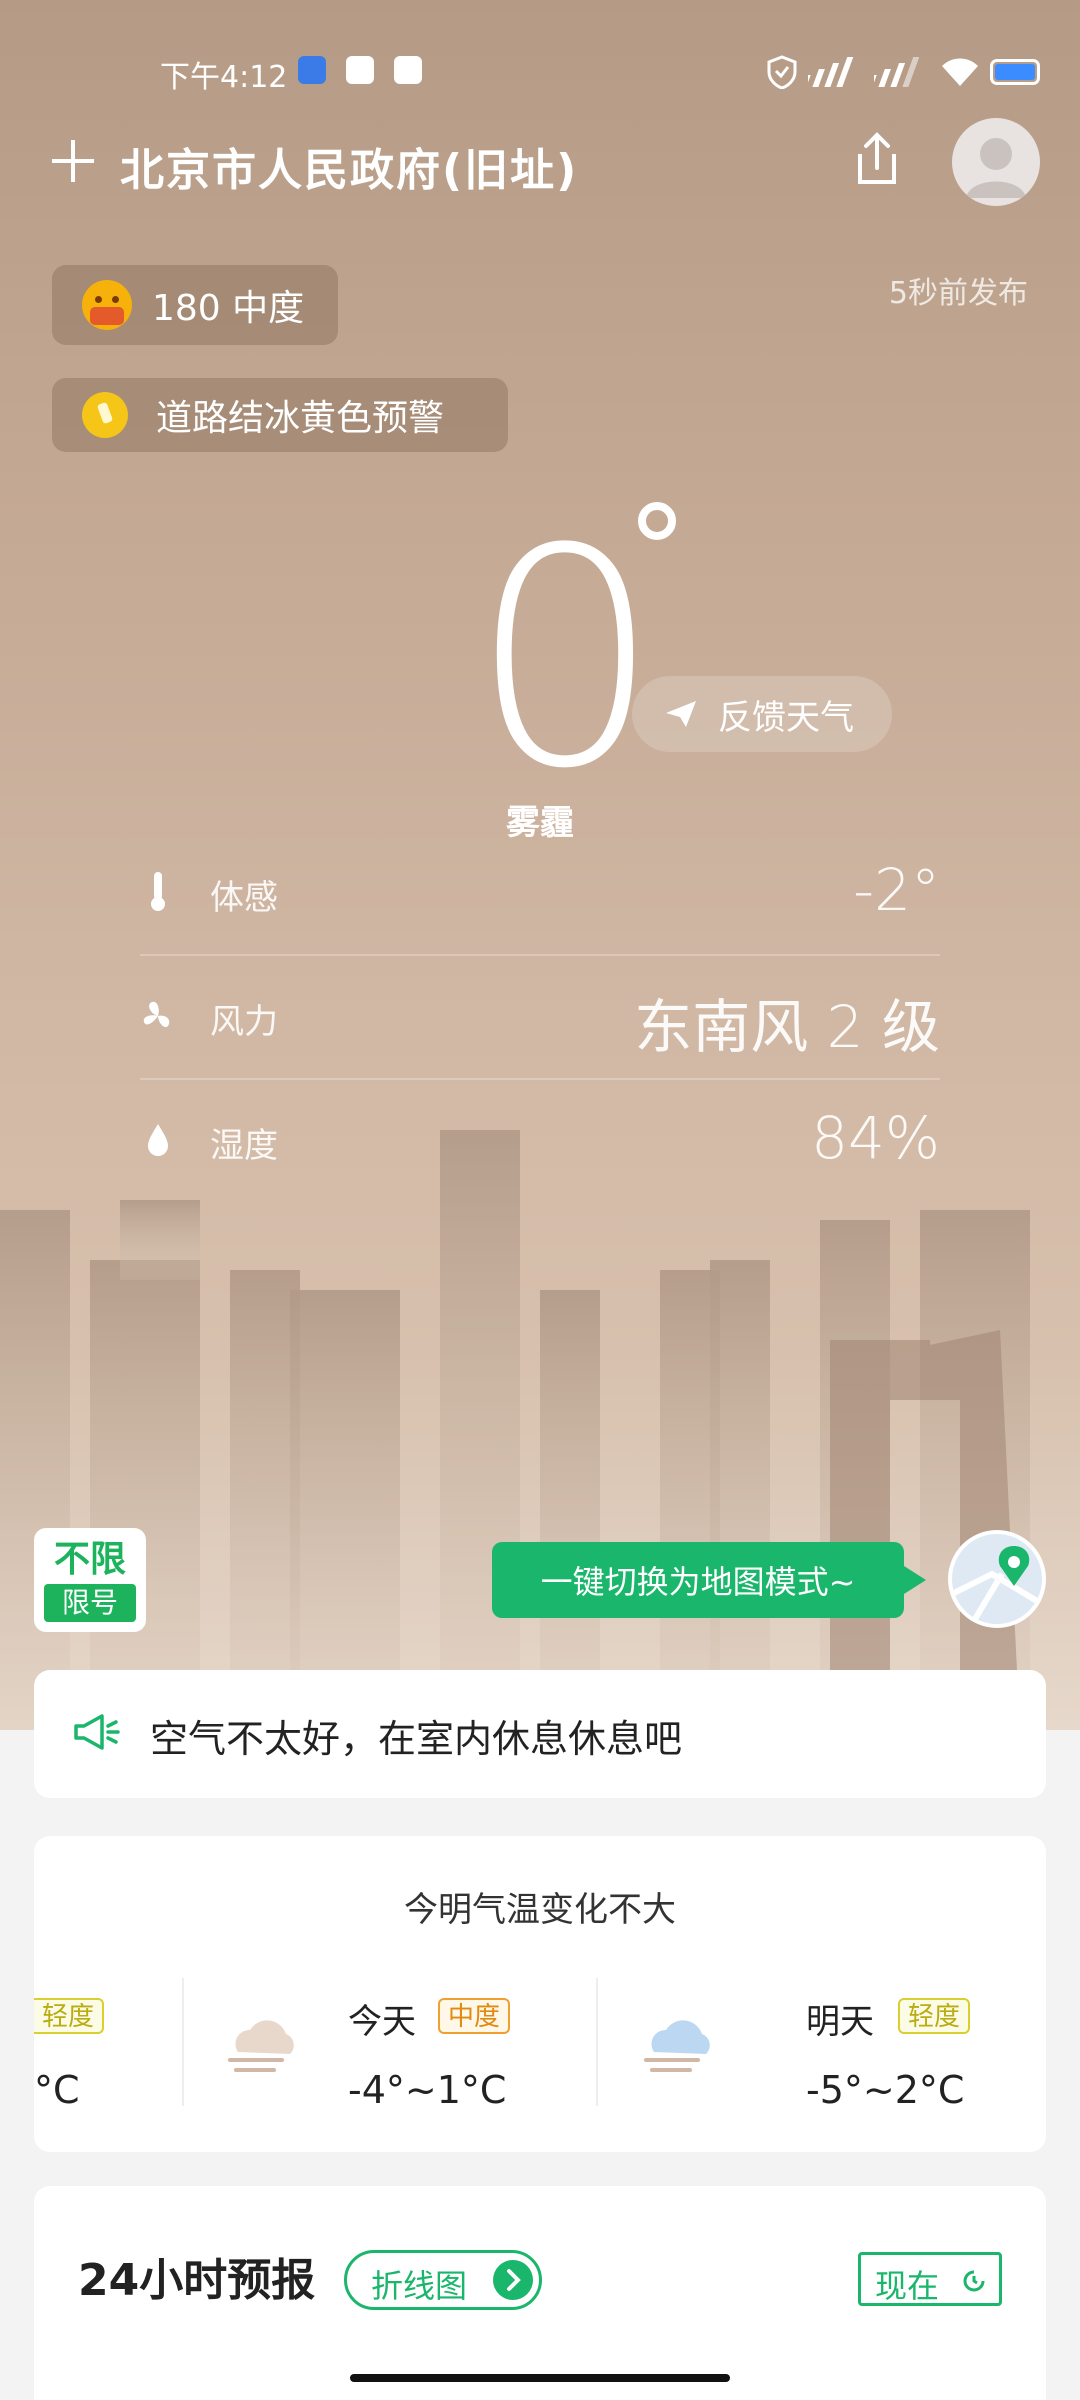 The height and width of the screenshot is (2400, 1080). I want to click on day-name: 今天, so click(382, 2022).